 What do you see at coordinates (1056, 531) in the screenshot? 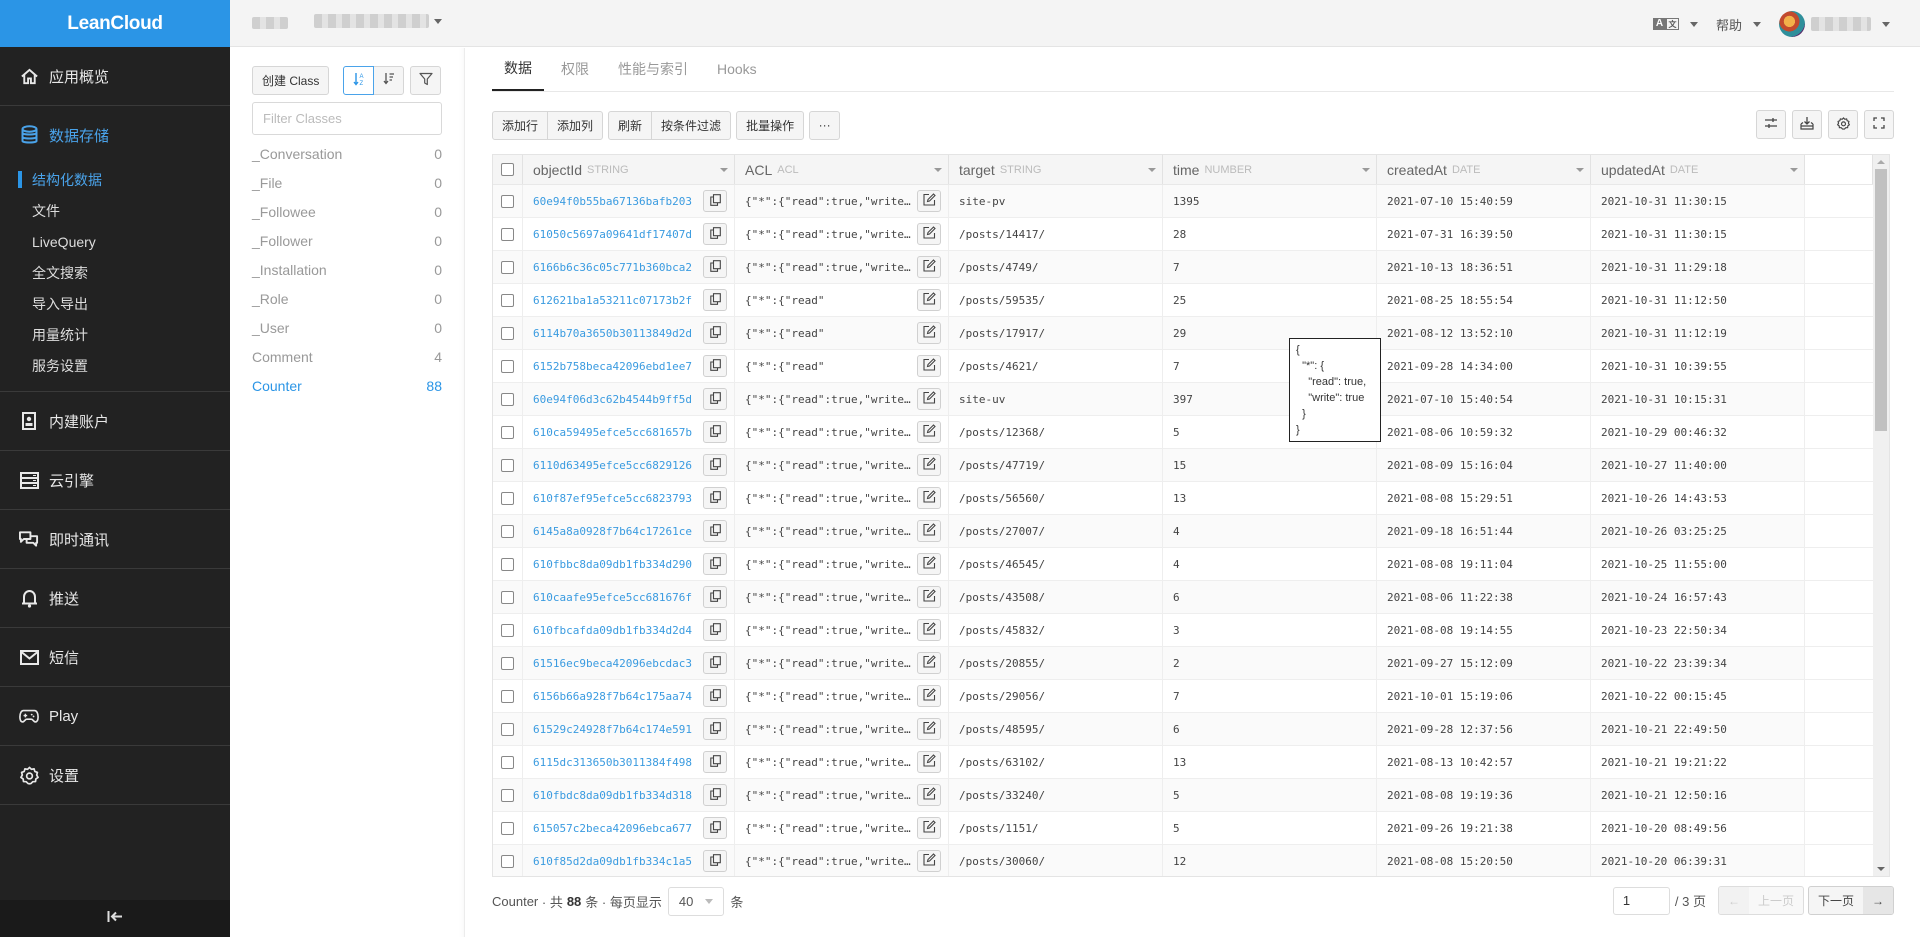
I see `target-cell: /posts/27007/` at bounding box center [1056, 531].